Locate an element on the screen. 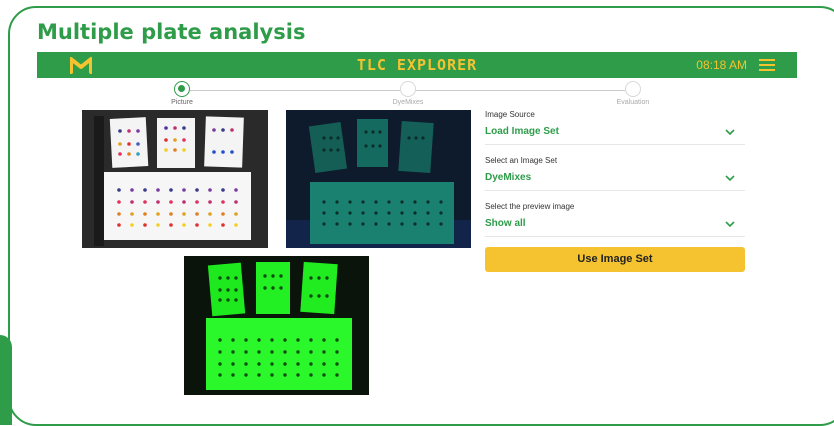 The image size is (834, 426). image-set-label: Select an Image Set is located at coordinates (521, 160).